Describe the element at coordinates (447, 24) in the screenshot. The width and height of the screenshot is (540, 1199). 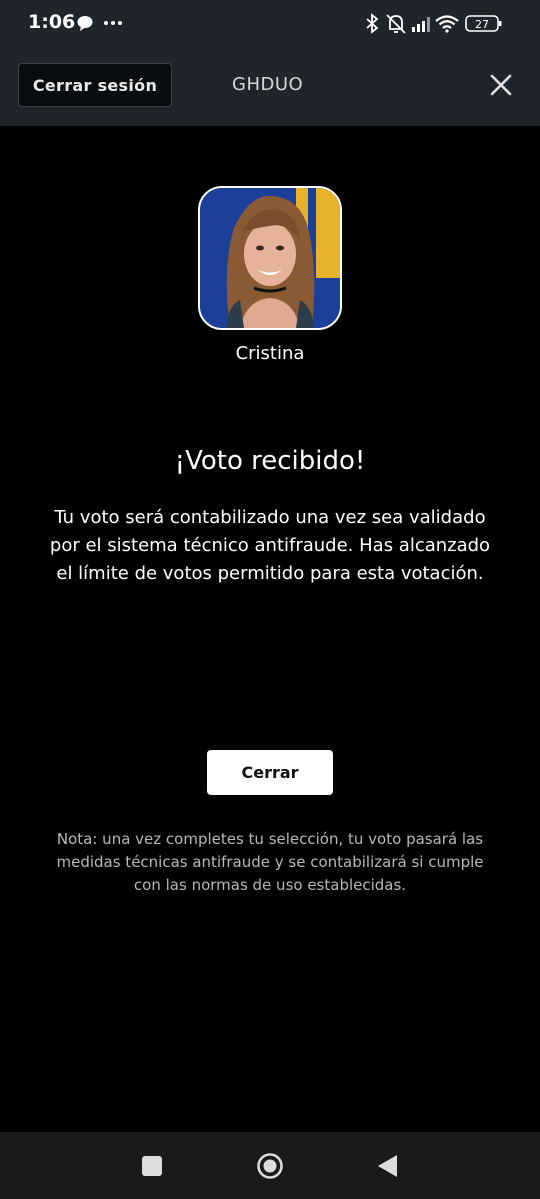
I see `wifi-icon` at that location.